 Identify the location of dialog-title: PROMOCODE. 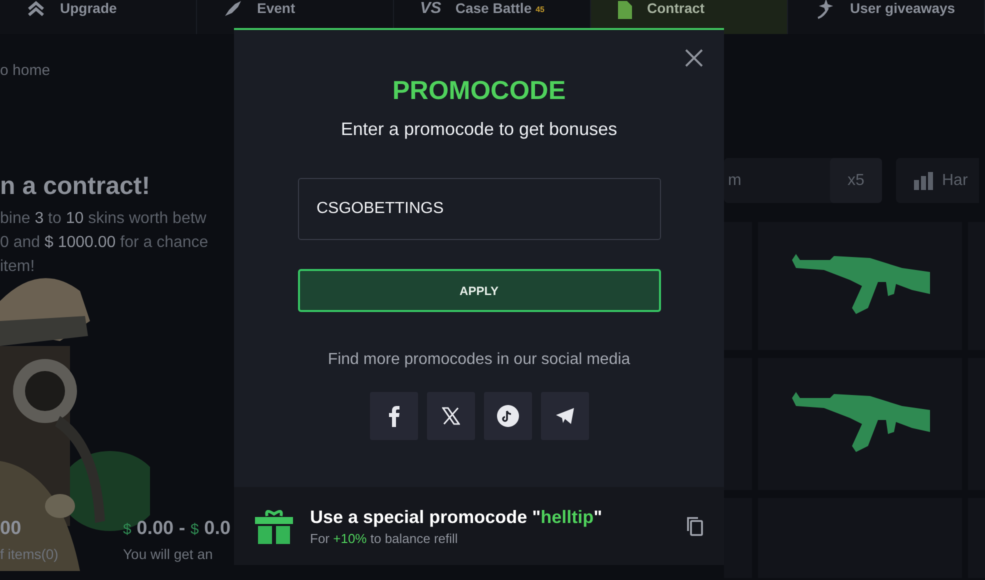
(479, 90).